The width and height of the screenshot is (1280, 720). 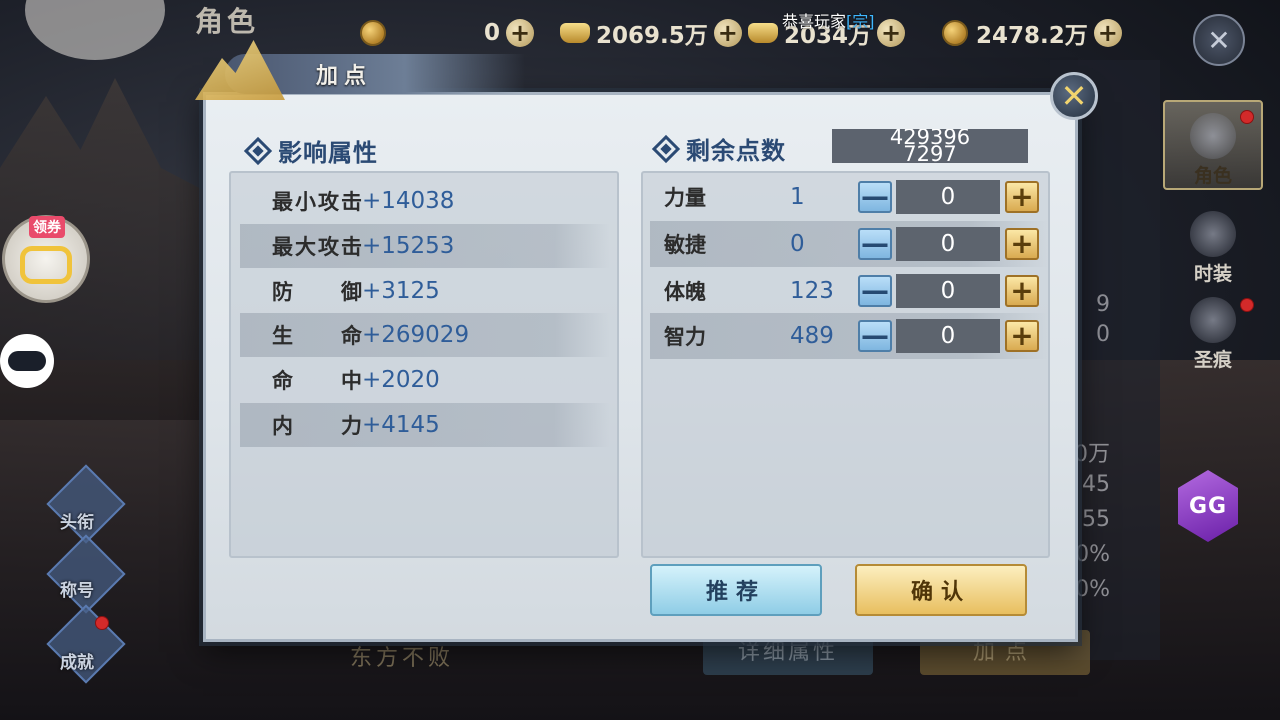 What do you see at coordinates (317, 292) in the screenshot?
I see `stat-name: 防御` at bounding box center [317, 292].